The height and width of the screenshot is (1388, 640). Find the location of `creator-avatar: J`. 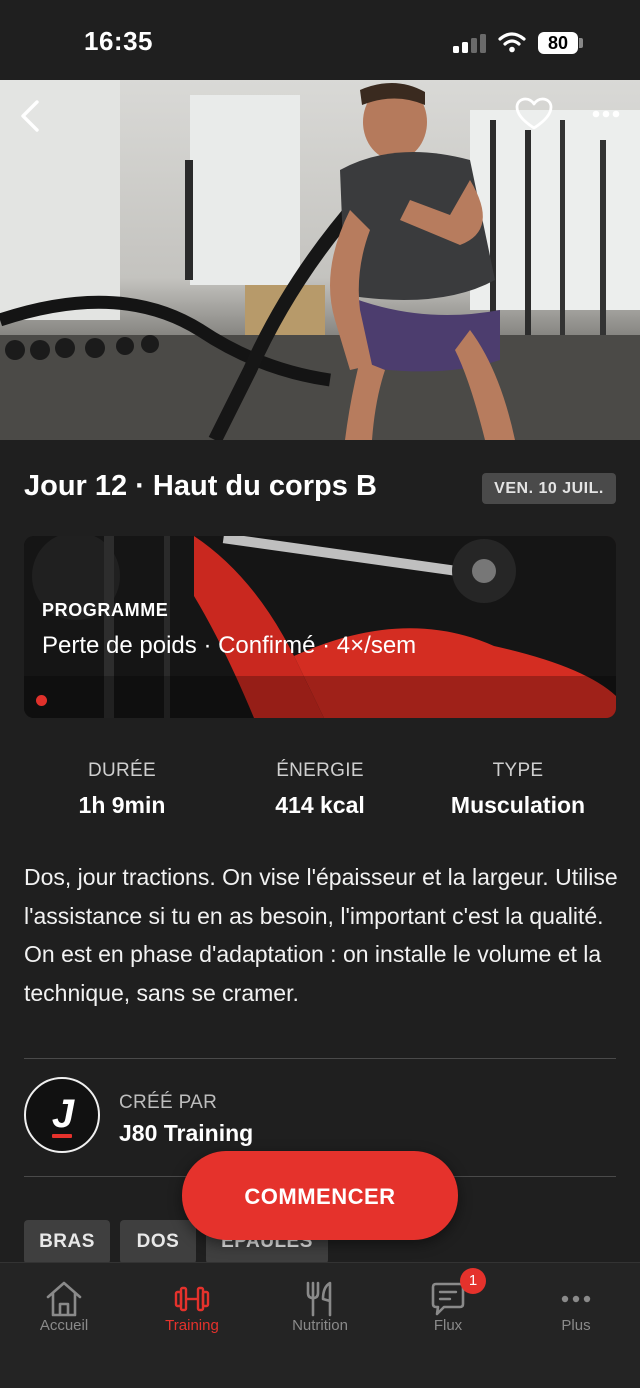

creator-avatar: J is located at coordinates (62, 1115).